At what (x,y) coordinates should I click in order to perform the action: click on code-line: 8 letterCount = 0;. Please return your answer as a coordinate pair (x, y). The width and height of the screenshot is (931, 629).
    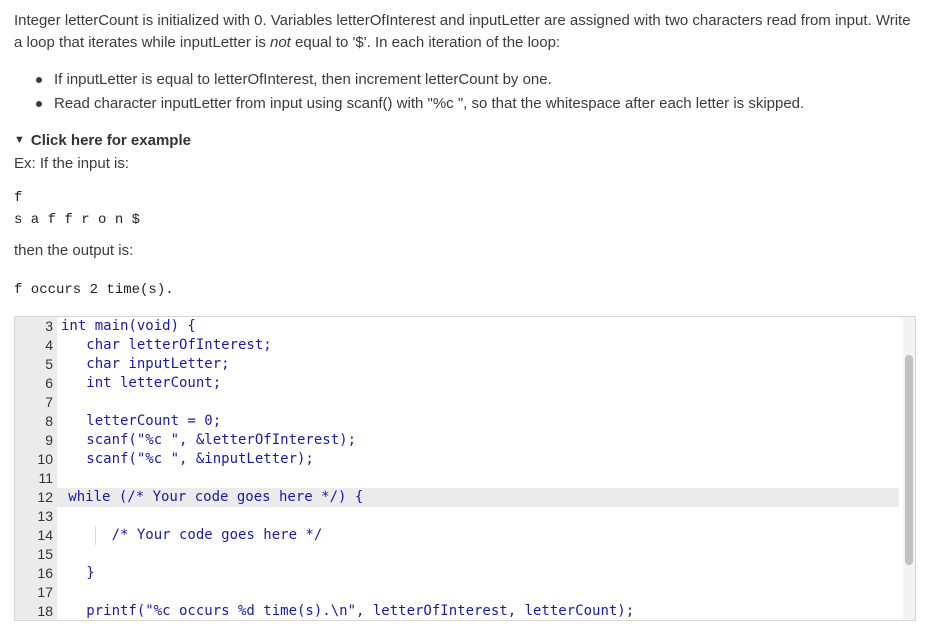
    Looking at the image, I should click on (459, 421).